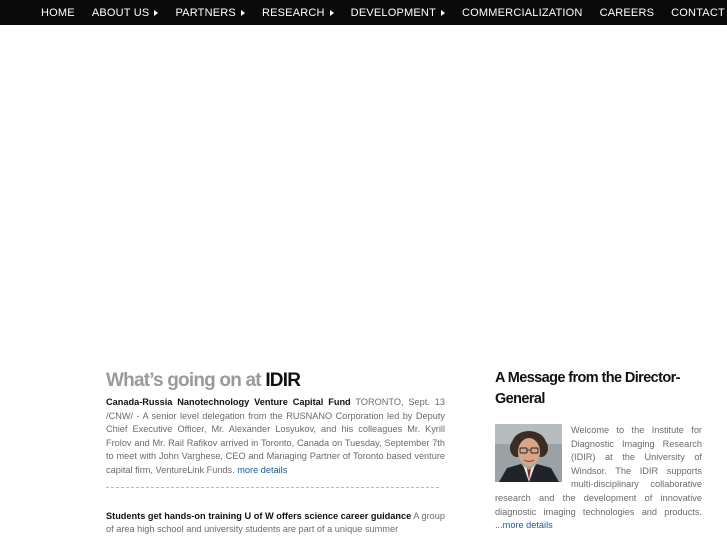 Image resolution: width=727 pixels, height=545 pixels. I want to click on nav-partners-label: PARTNERS, so click(205, 12).